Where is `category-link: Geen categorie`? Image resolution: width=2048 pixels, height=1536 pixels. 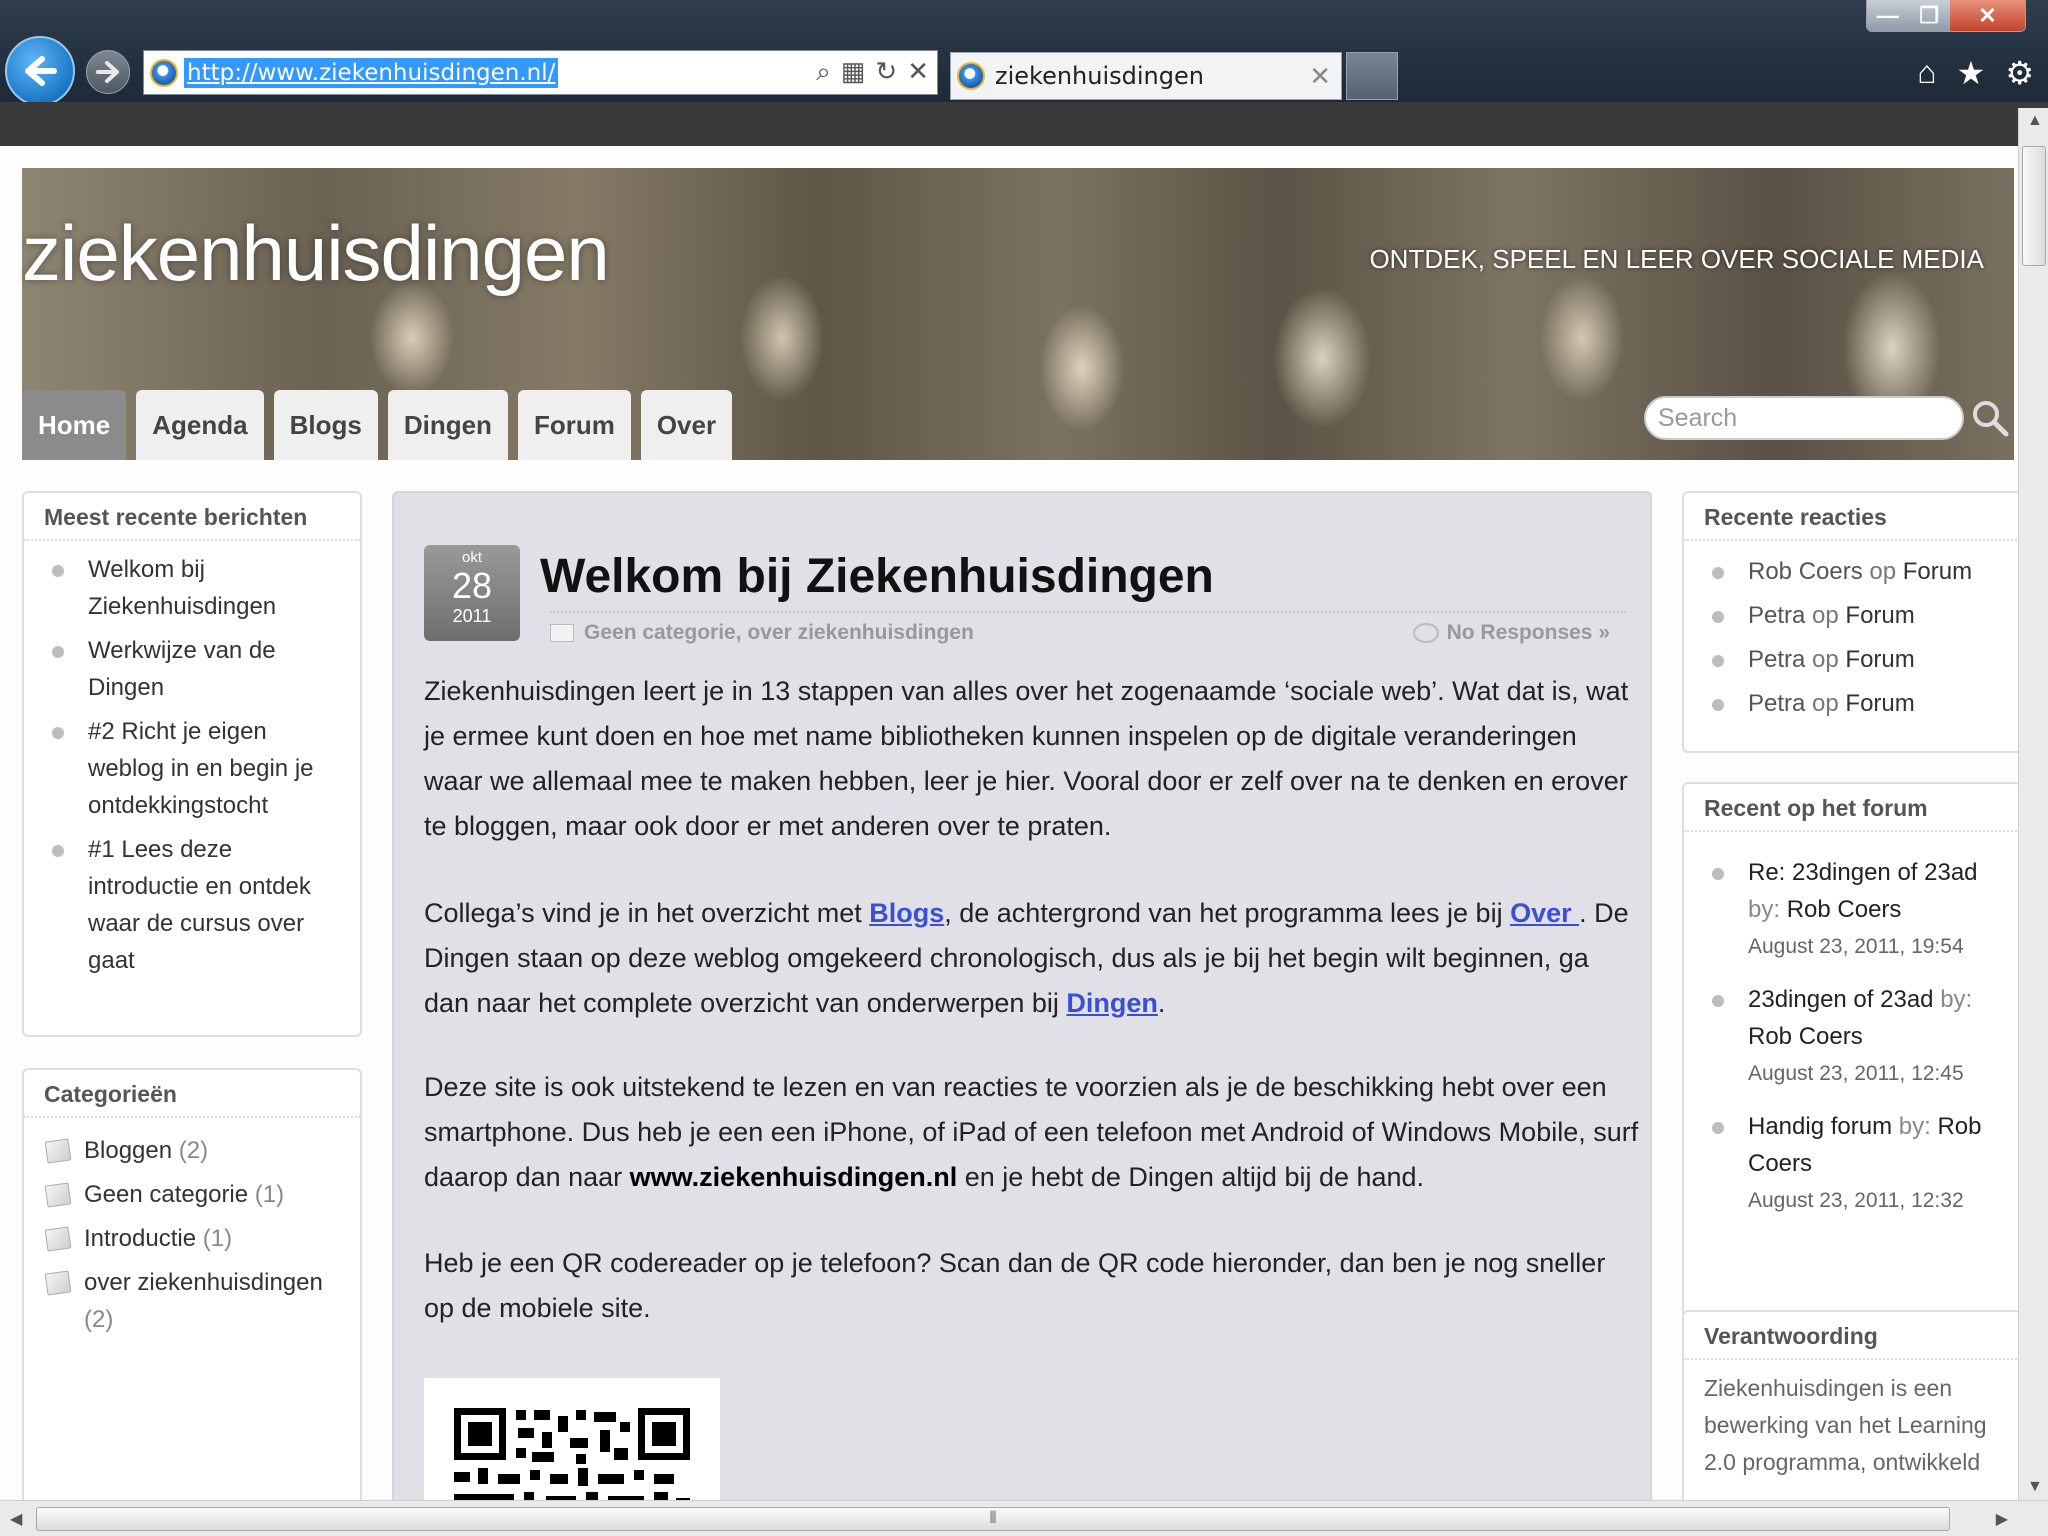 category-link: Geen categorie is located at coordinates (166, 1194).